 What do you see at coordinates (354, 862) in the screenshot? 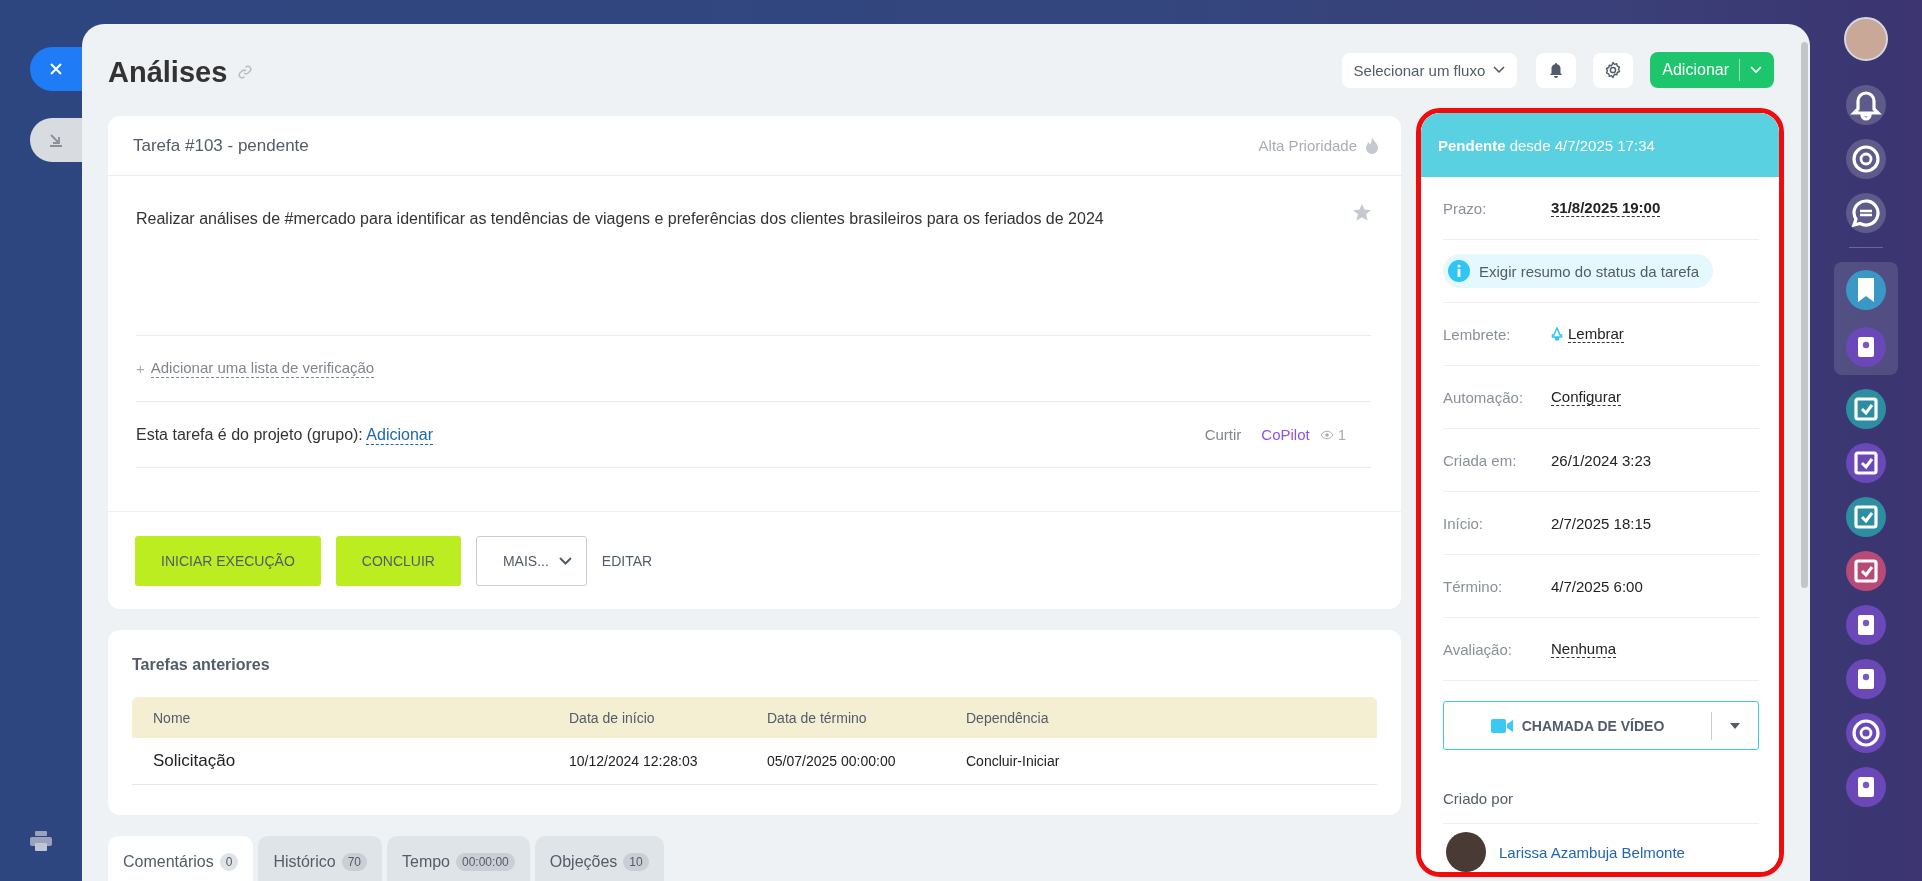
I see `count-badge: 70` at bounding box center [354, 862].